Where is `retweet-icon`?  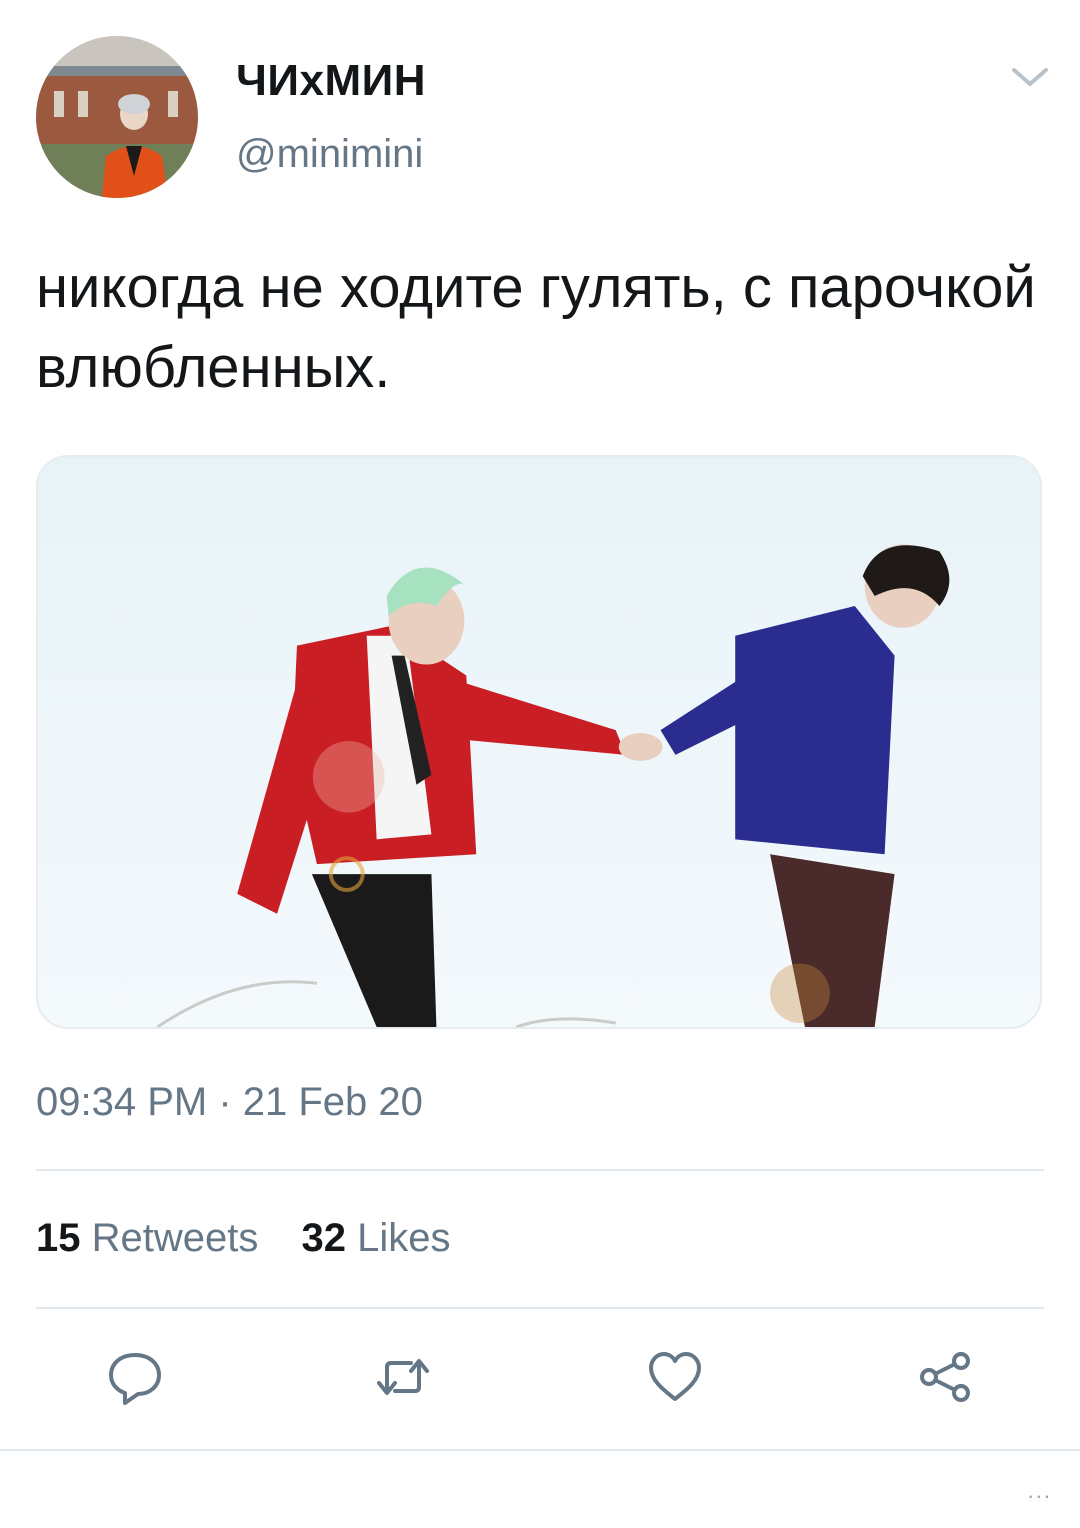
retweet-icon is located at coordinates (403, 1377).